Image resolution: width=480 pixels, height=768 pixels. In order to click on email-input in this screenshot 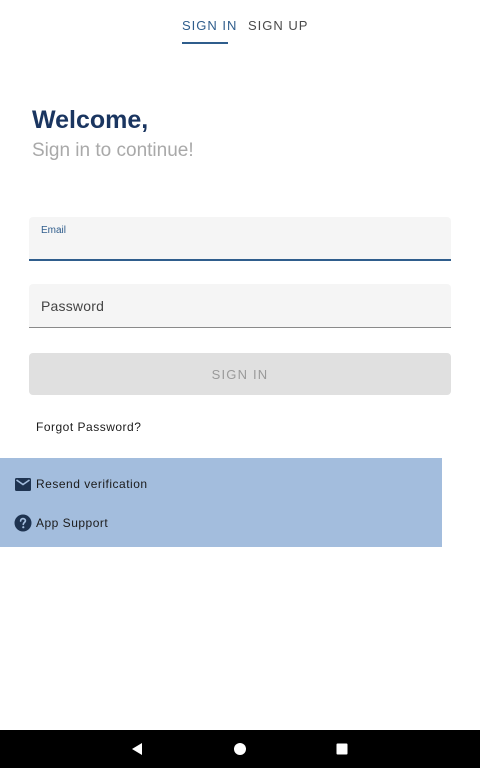, I will do `click(240, 247)`.